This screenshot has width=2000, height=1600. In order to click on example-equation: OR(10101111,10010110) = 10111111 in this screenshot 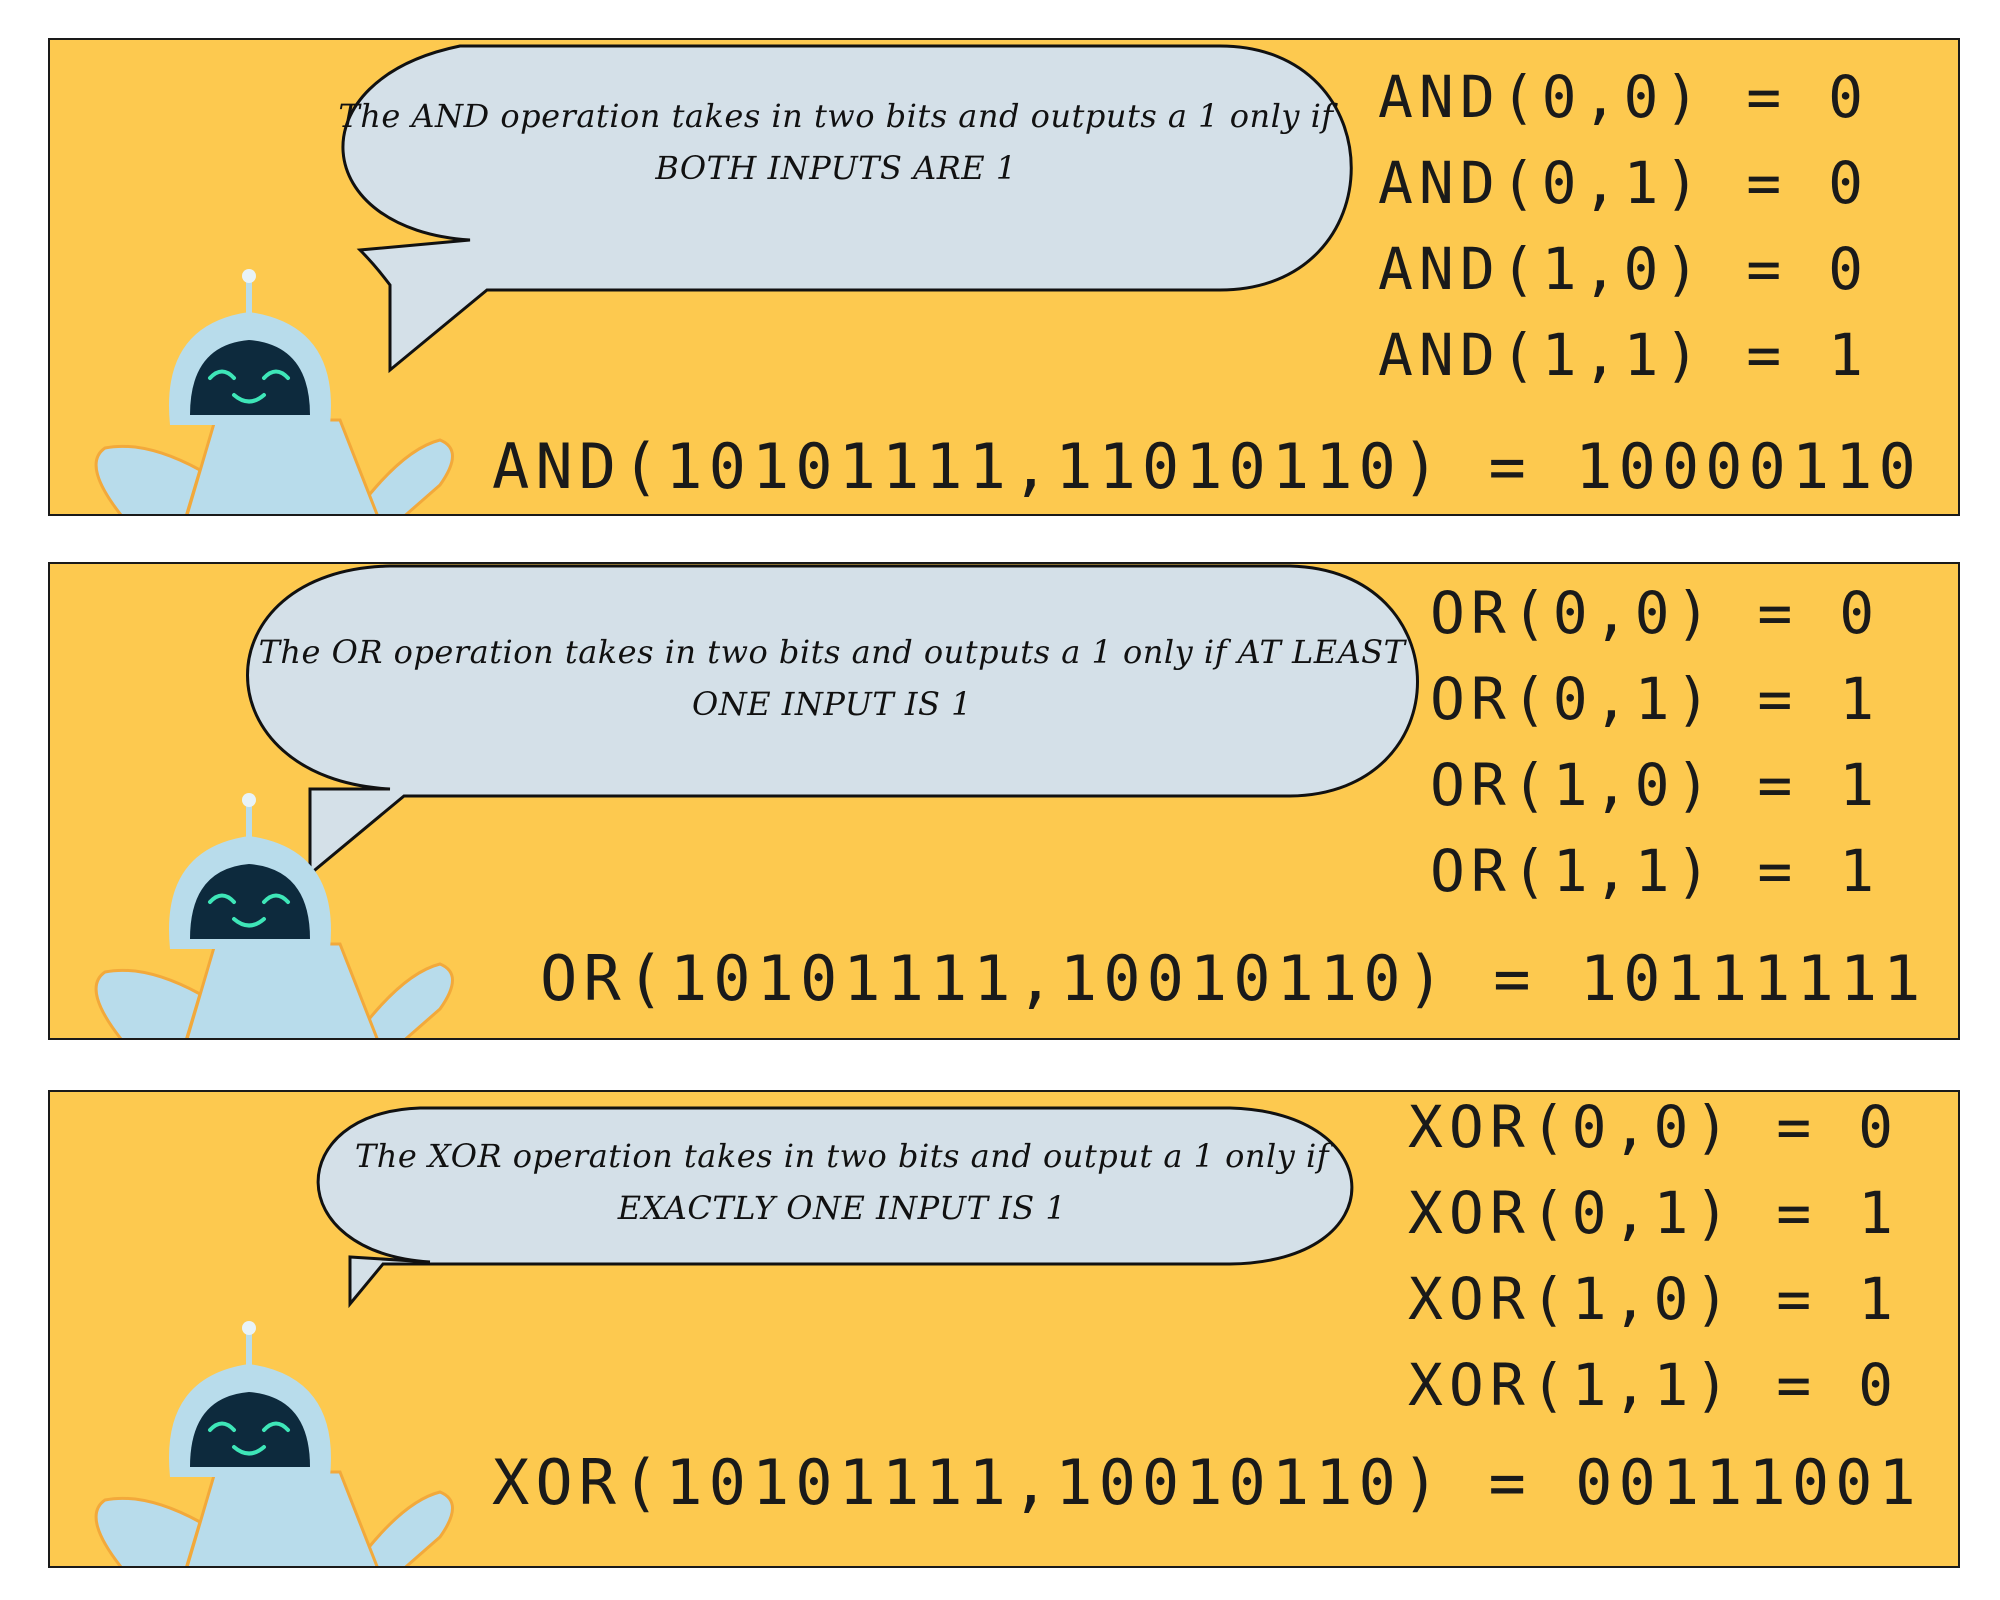, I will do `click(1233, 978)`.